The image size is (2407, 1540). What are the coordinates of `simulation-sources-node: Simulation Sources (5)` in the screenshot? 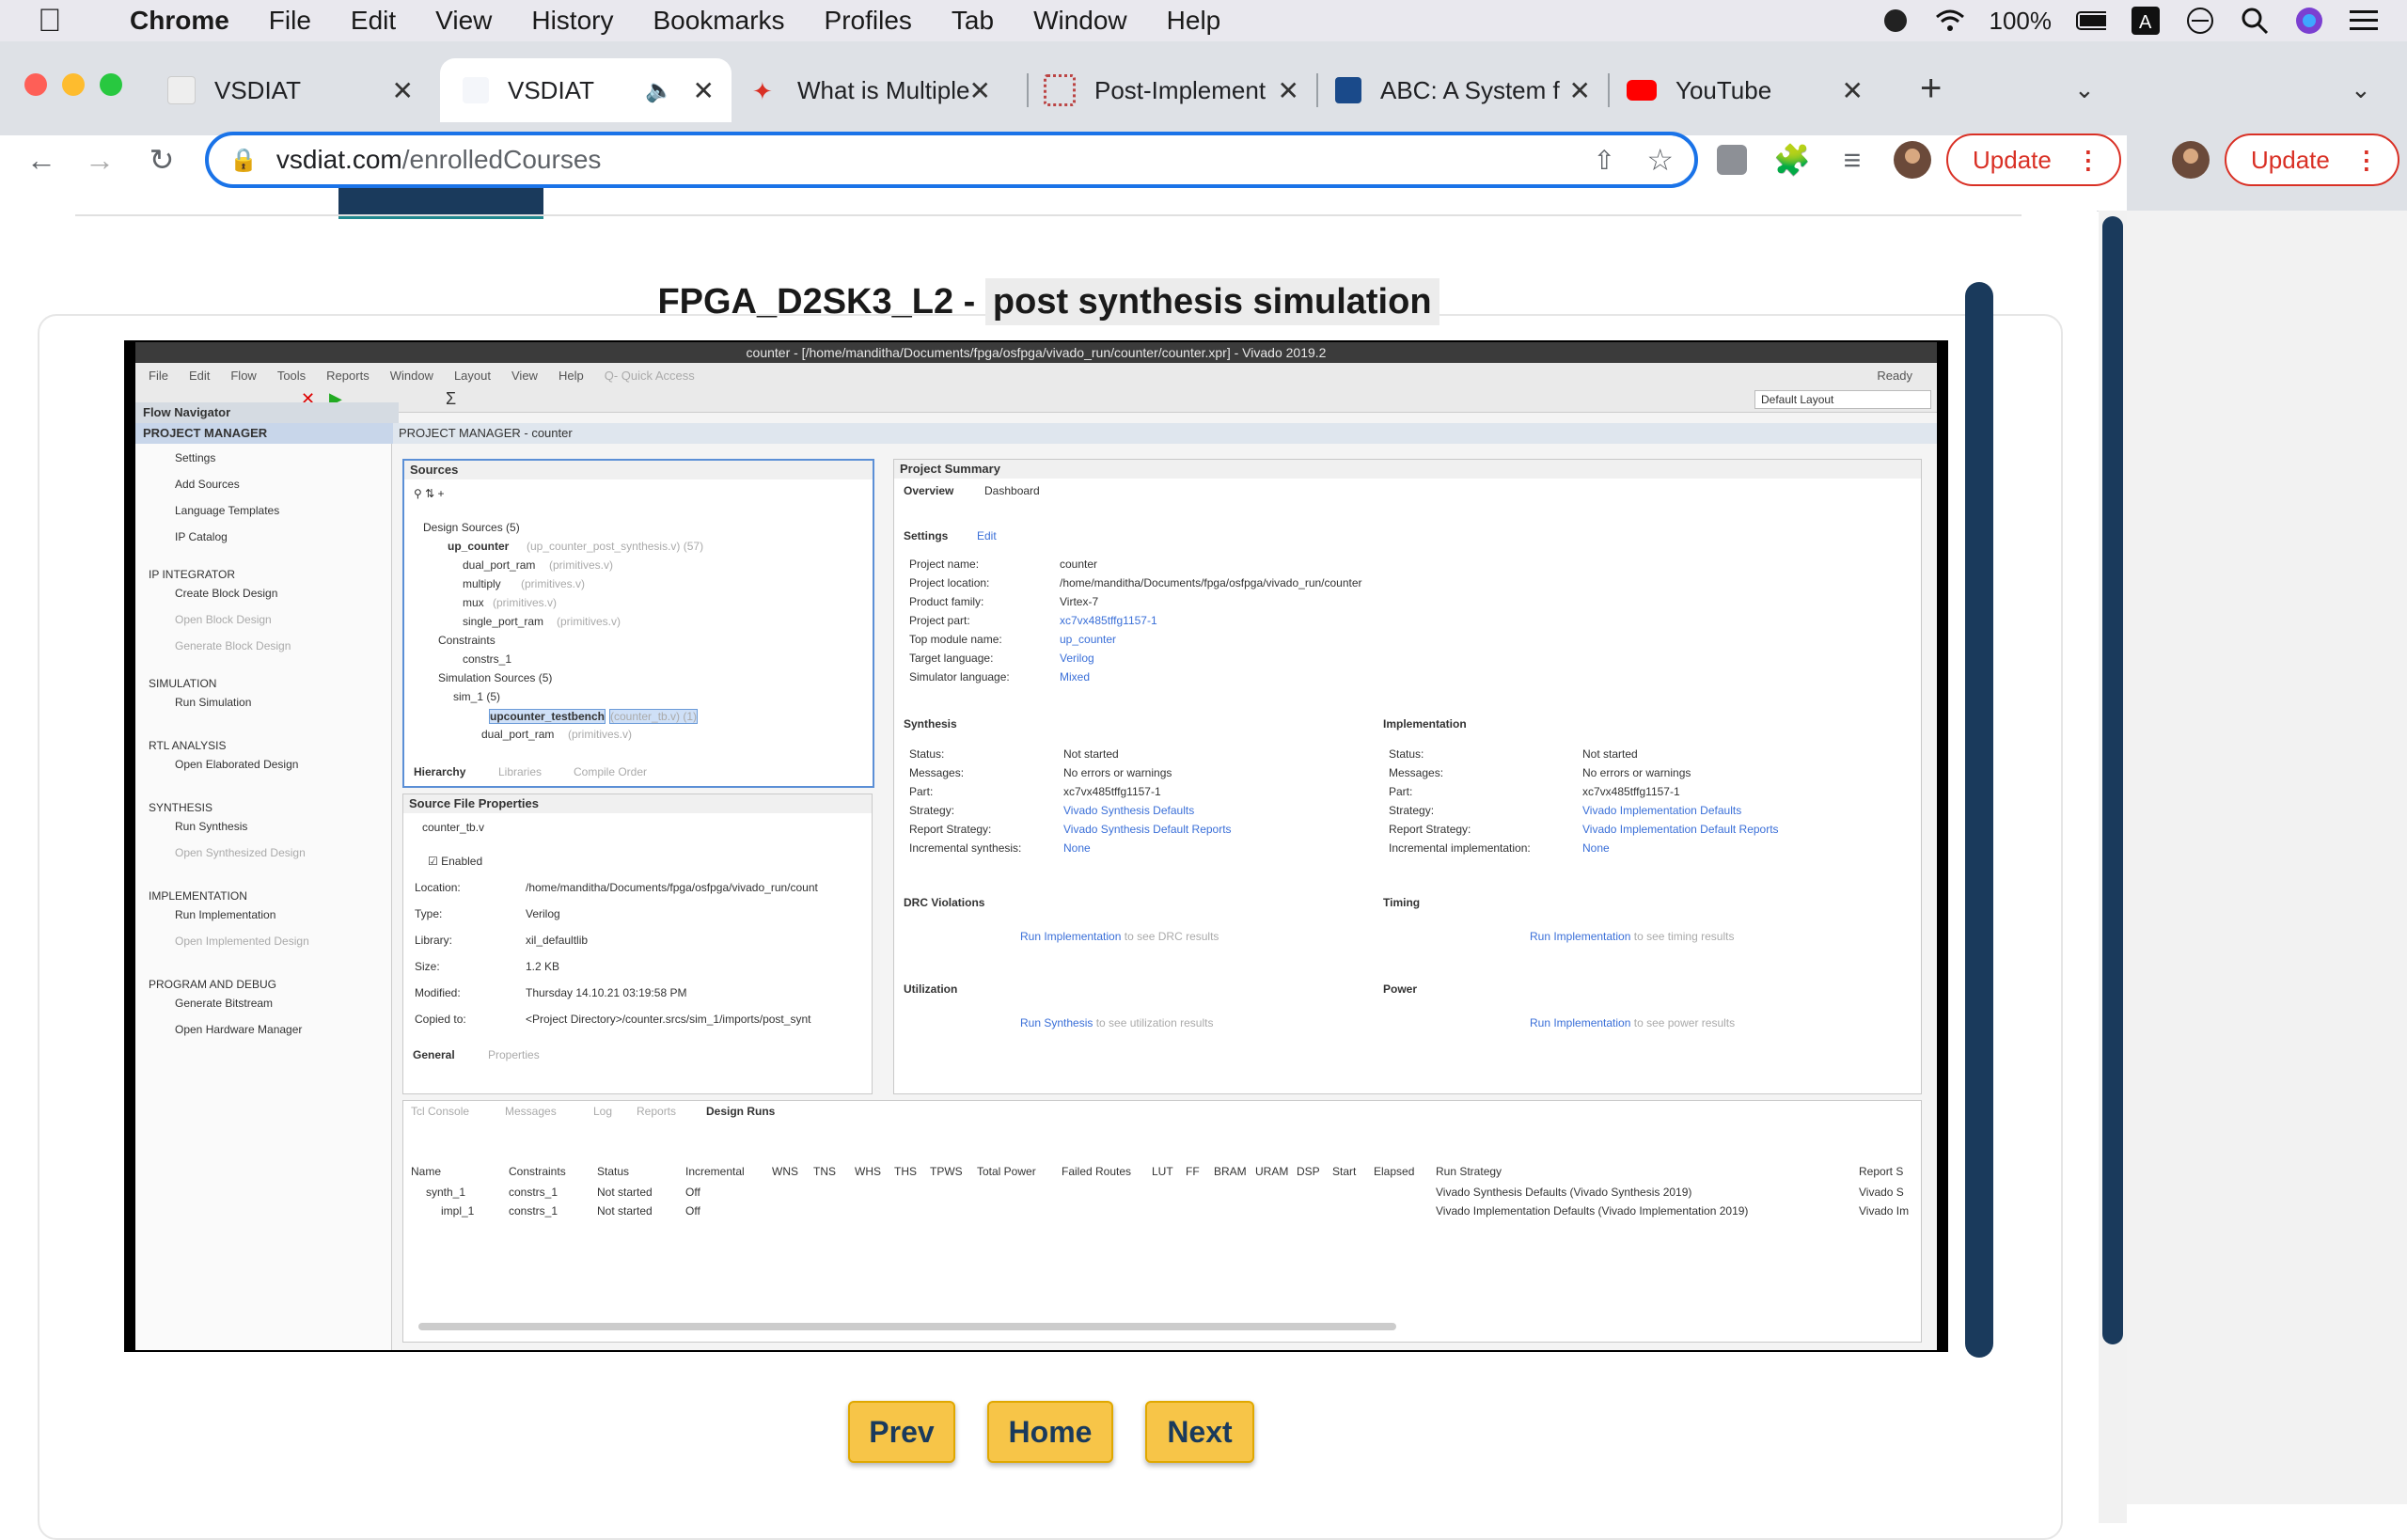 It's located at (495, 677).